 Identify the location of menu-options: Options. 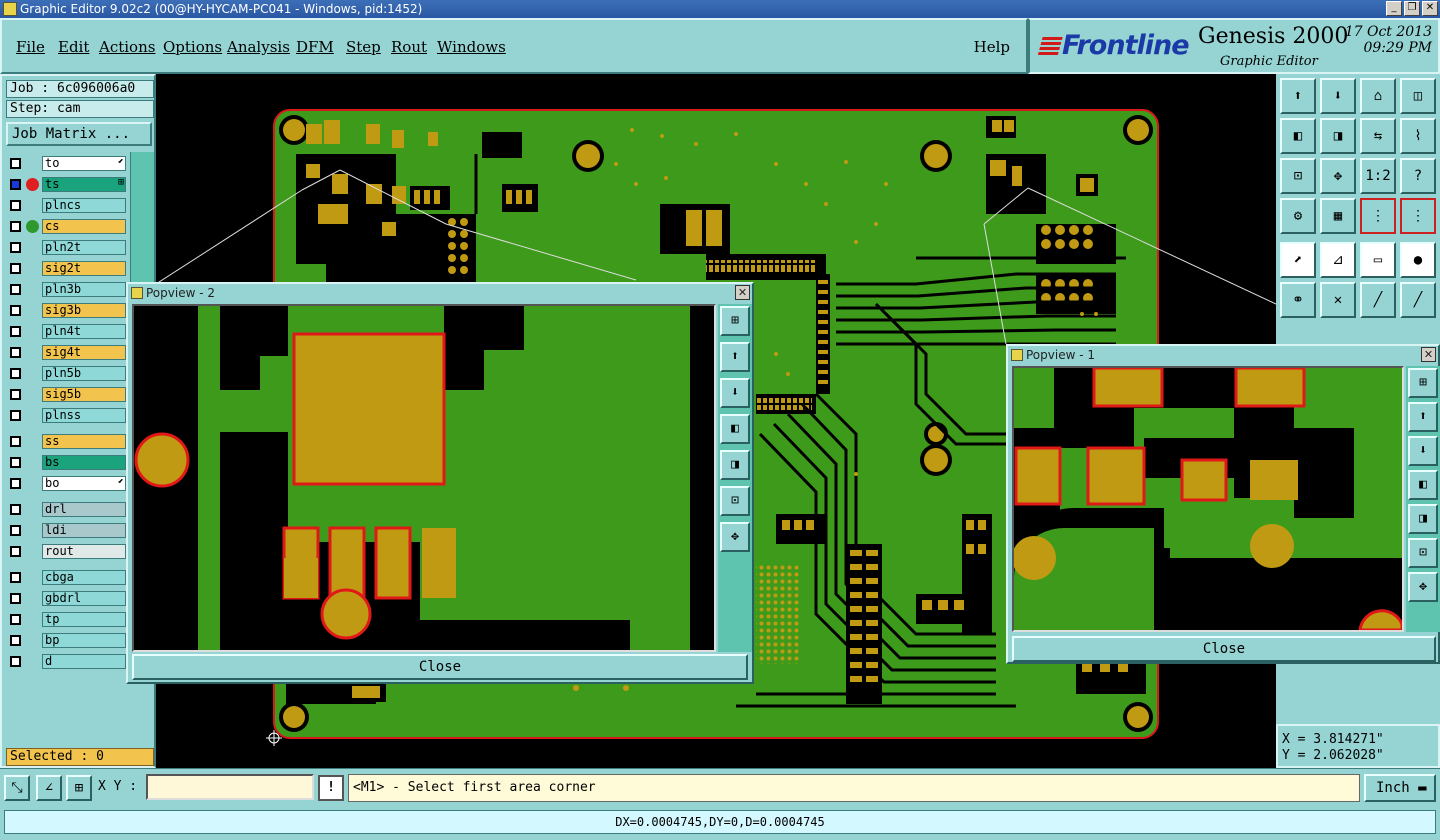
(192, 47).